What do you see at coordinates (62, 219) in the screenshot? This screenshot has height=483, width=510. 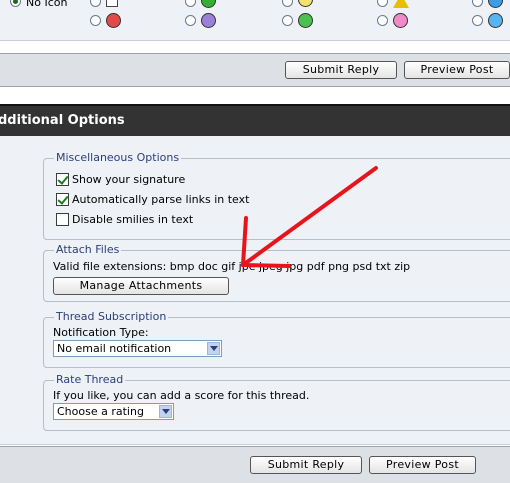 I see `disable-smilies-checkbox` at bounding box center [62, 219].